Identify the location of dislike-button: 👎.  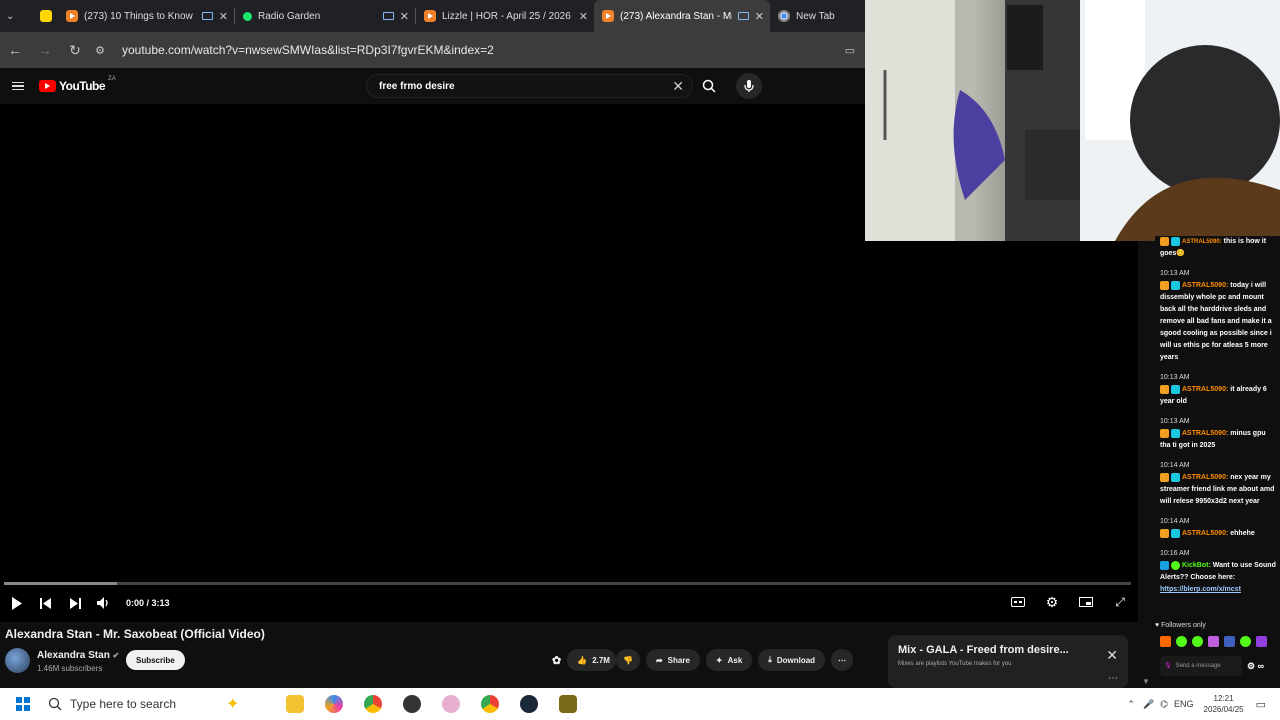
(627, 660).